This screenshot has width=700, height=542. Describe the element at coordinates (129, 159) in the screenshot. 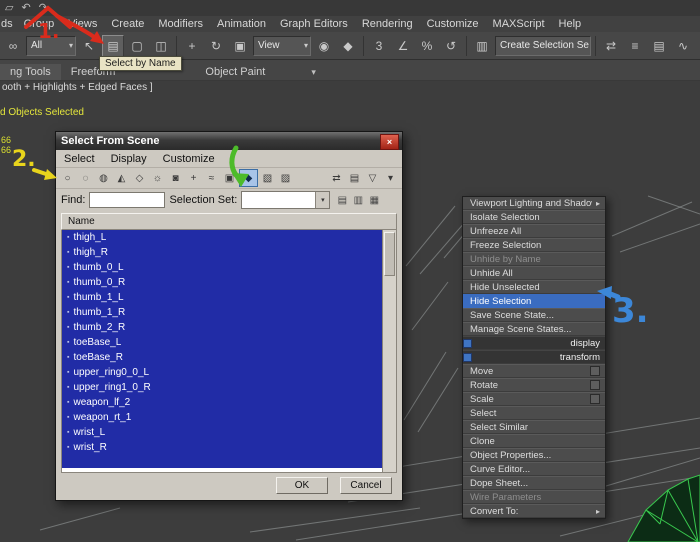

I see `dialog-menu-display: Display` at that location.